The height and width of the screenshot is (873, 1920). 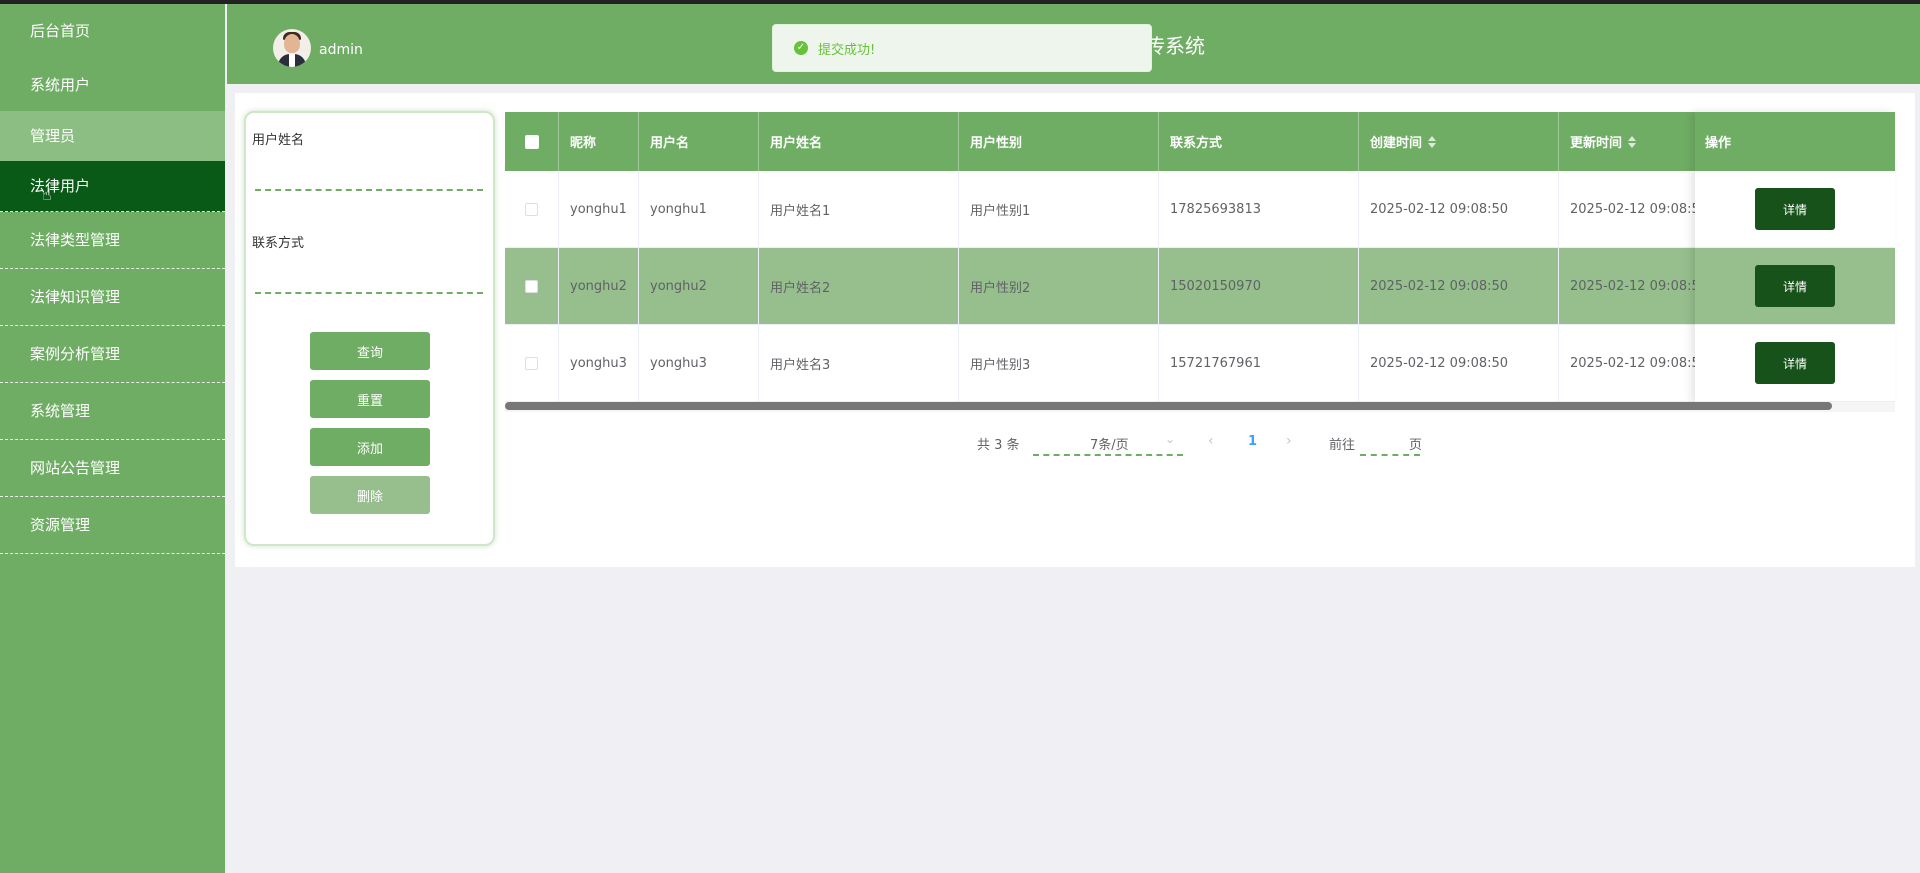 I want to click on sidebar-item-law-knowledge: 法律知识管理, so click(x=112, y=297).